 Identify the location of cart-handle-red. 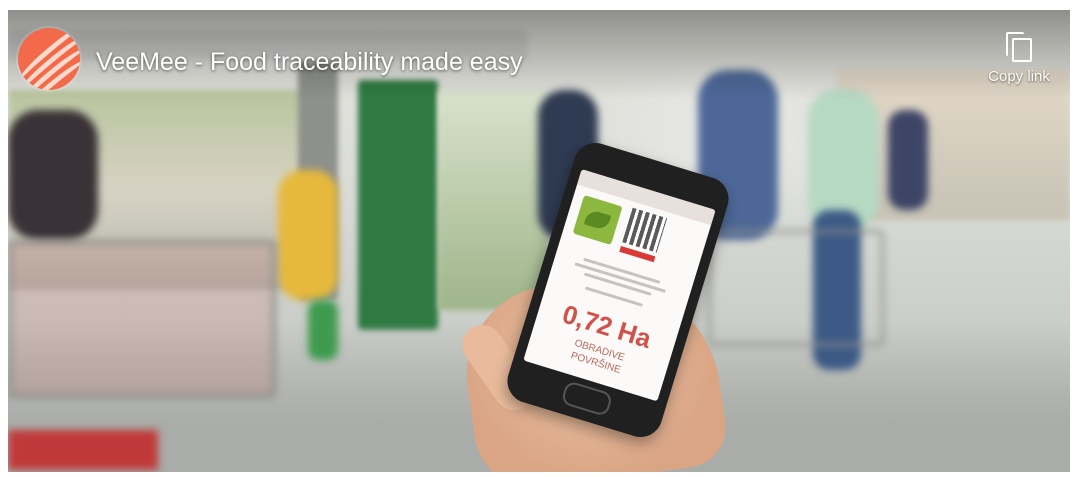
(83, 450).